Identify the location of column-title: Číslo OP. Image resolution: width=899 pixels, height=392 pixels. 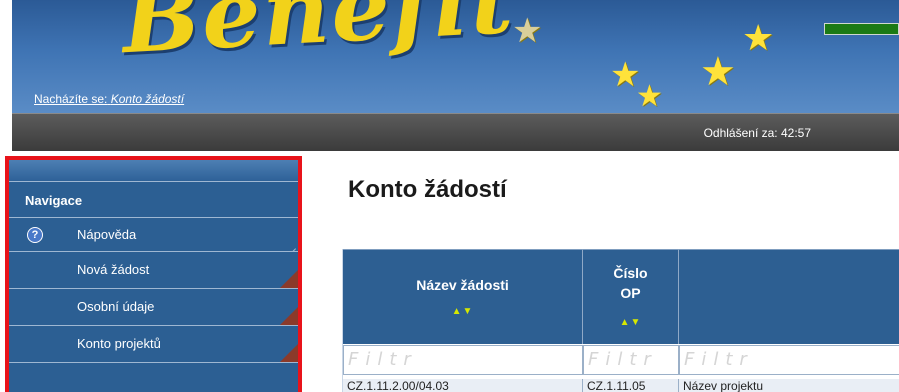
(630, 283).